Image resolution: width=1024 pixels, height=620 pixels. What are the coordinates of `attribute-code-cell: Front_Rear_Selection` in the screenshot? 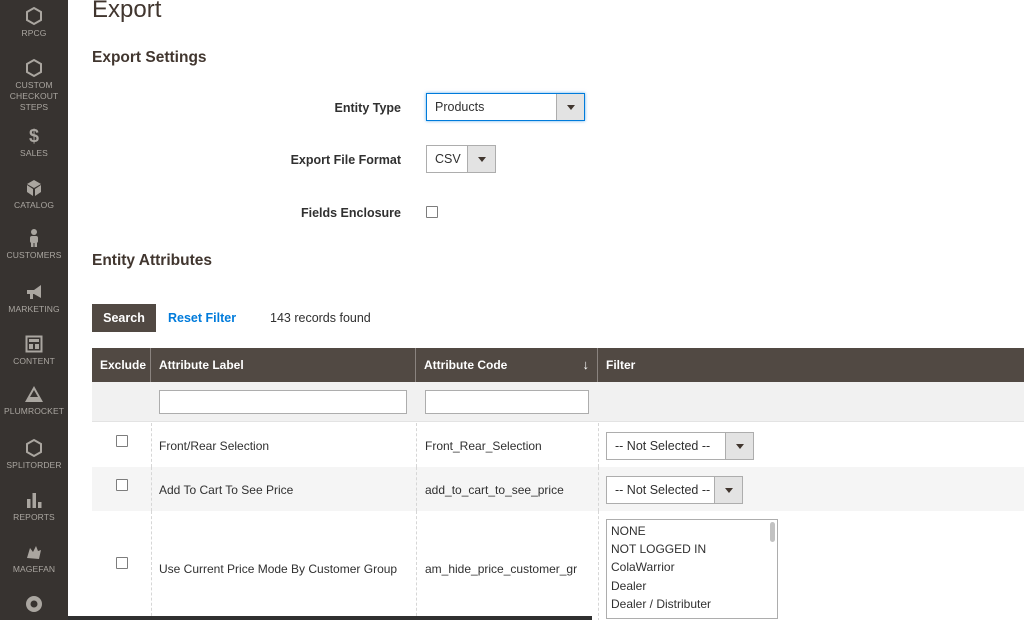 It's located at (483, 446).